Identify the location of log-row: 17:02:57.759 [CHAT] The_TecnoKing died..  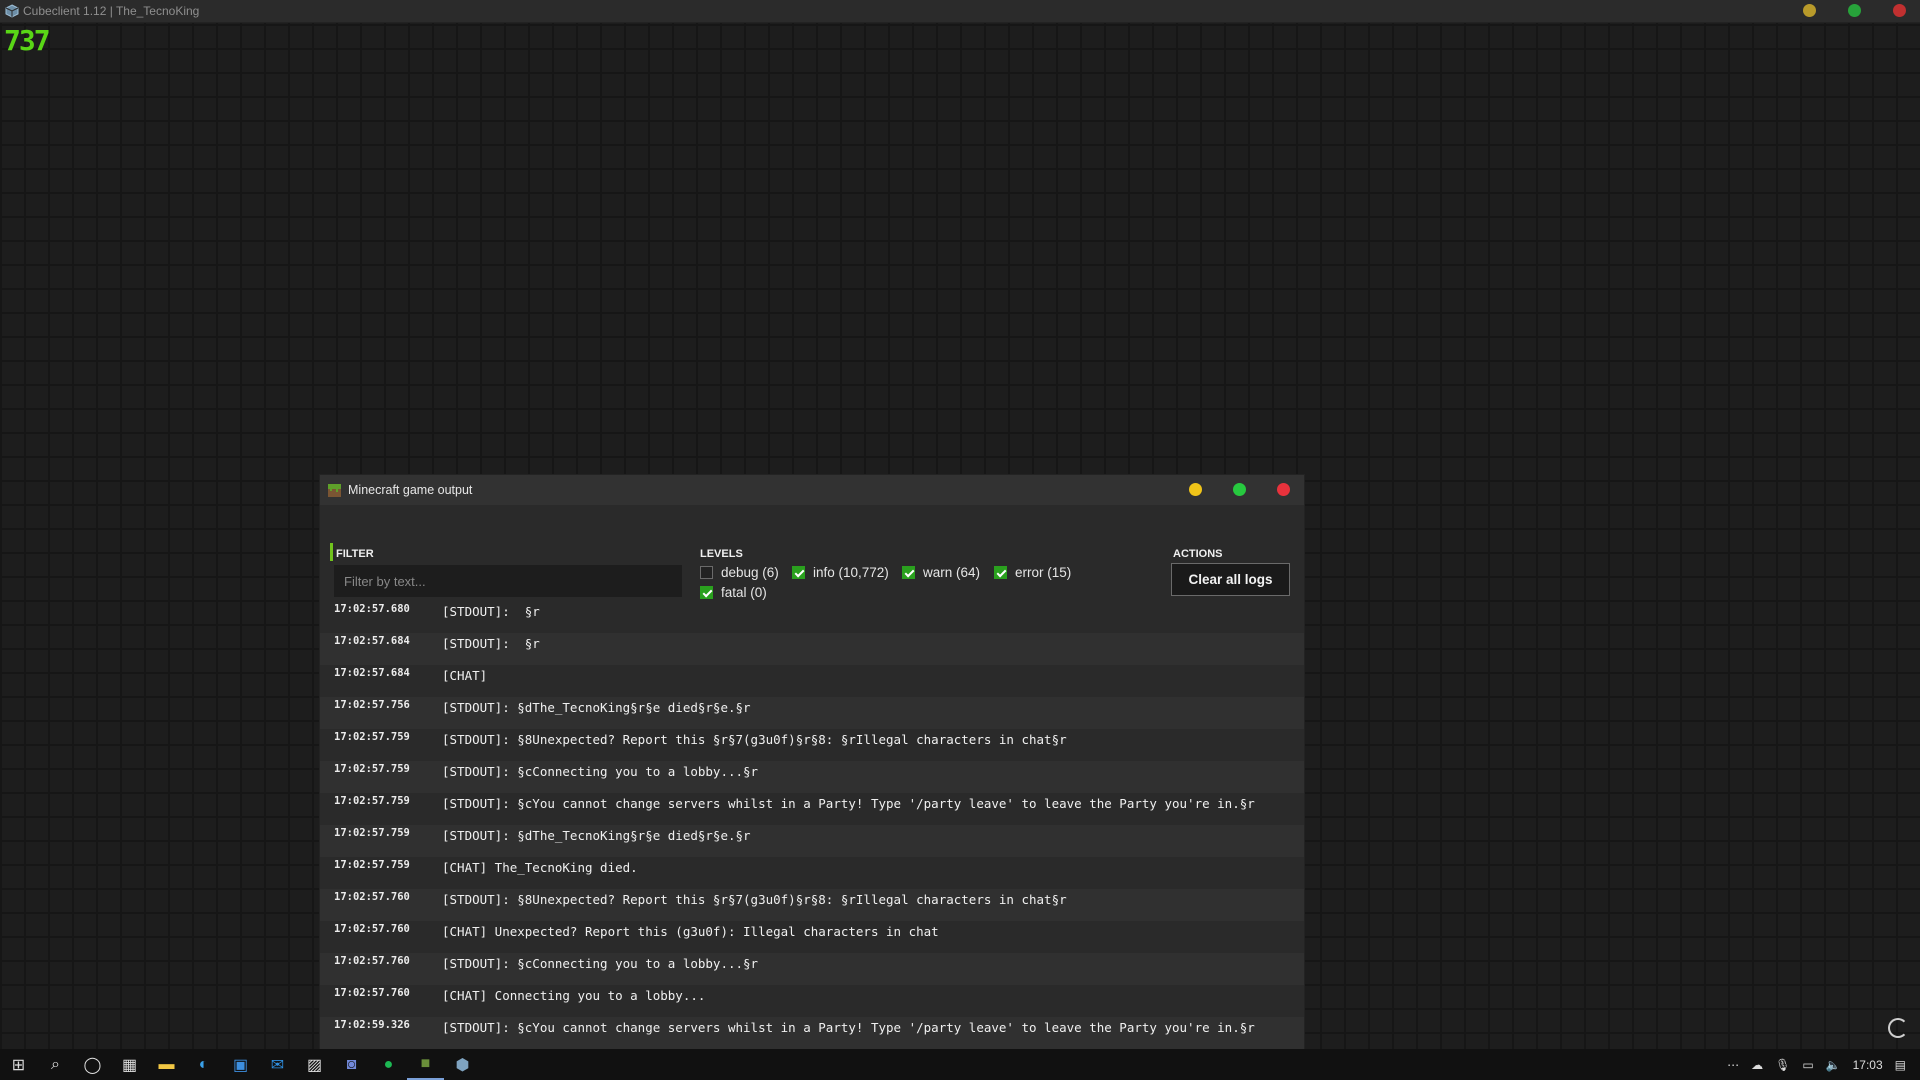
(812, 873).